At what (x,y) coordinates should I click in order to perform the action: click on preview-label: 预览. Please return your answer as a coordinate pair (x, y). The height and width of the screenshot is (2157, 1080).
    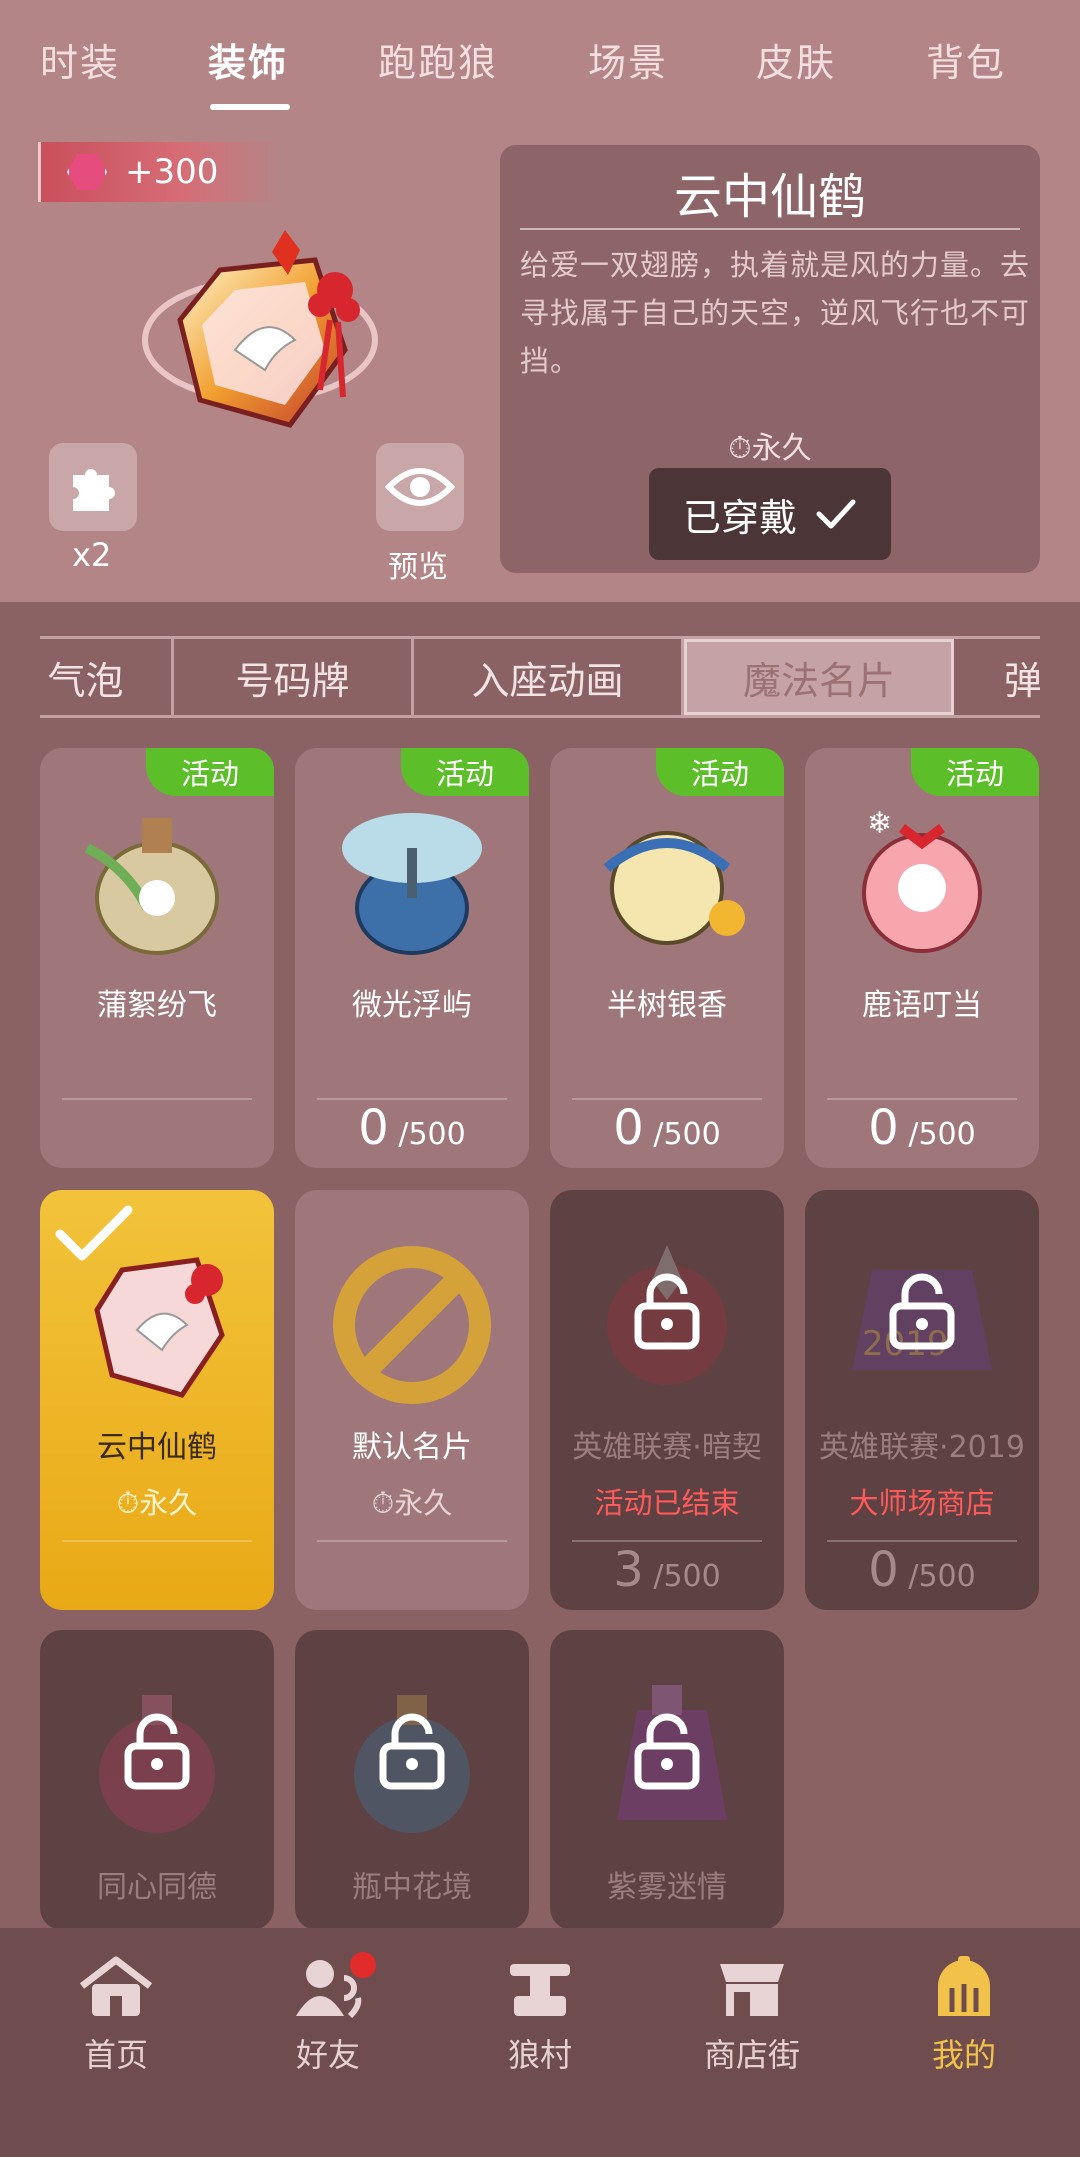
    Looking at the image, I should click on (418, 567).